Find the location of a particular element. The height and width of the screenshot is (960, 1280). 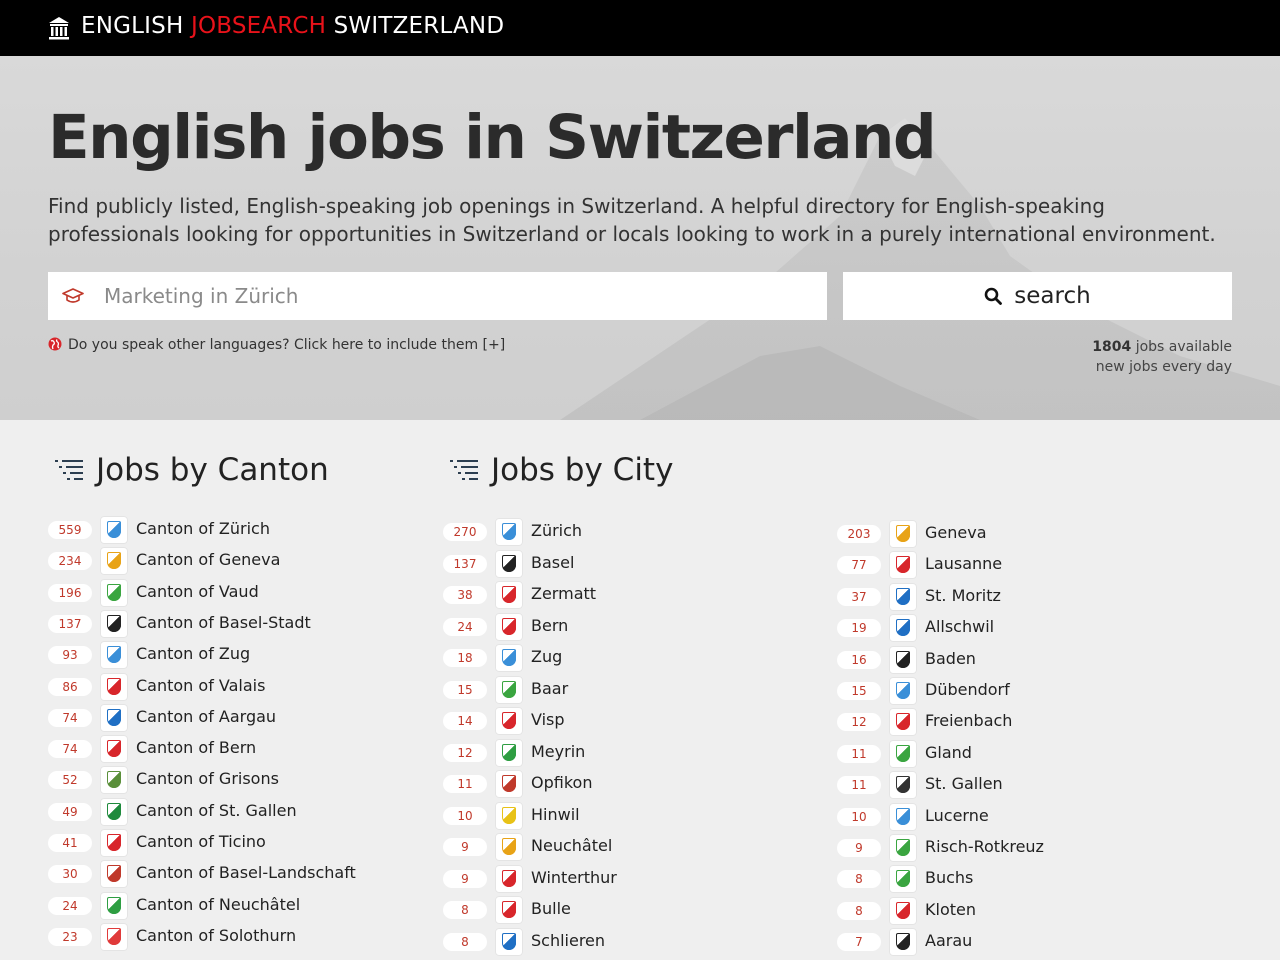

list-item: 11 St. Gallen is located at coordinates (1002, 784).